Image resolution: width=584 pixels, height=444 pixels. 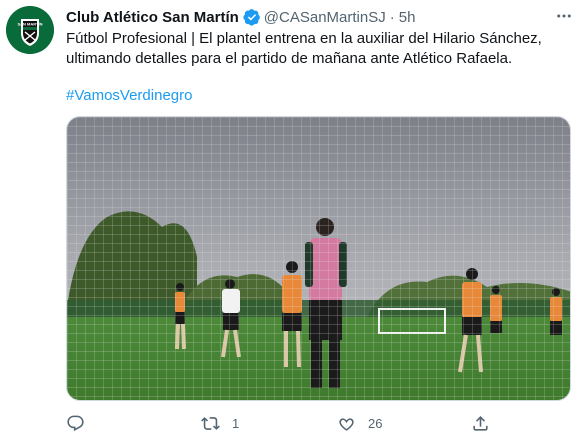 I want to click on tweet-actions: 1 26, so click(x=281, y=423).